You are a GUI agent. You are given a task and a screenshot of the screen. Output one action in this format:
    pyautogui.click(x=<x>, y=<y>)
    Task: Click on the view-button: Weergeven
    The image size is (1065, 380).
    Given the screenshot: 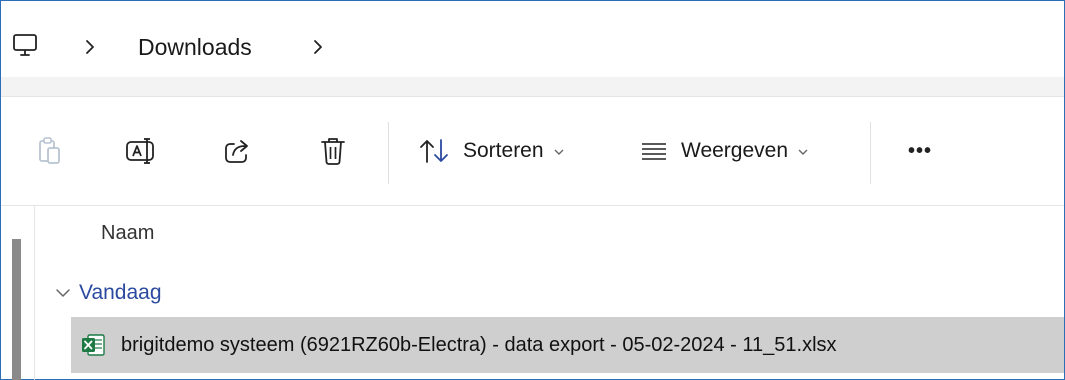 What is the action you would take?
    pyautogui.click(x=724, y=151)
    